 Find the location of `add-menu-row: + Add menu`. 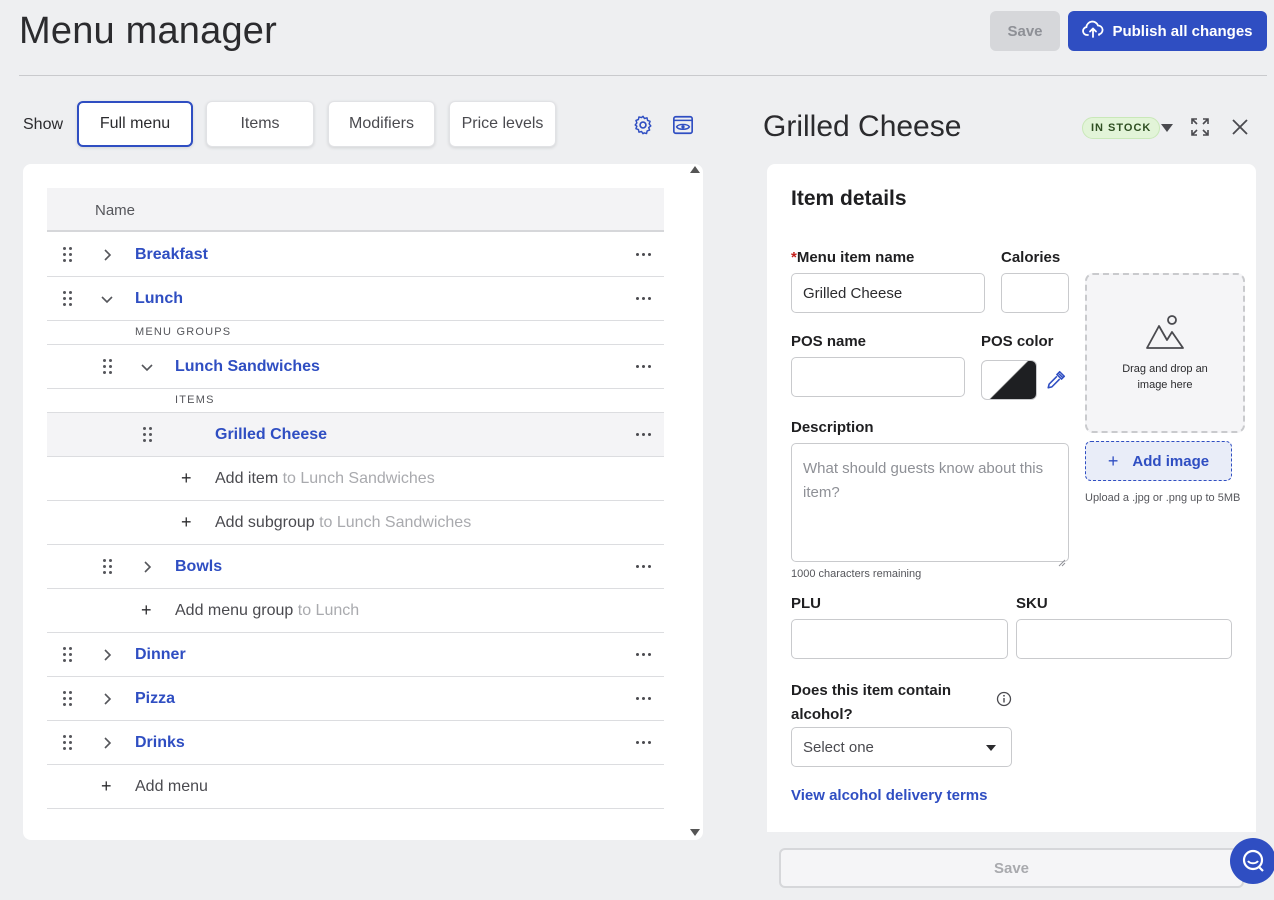

add-menu-row: + Add menu is located at coordinates (355, 787).